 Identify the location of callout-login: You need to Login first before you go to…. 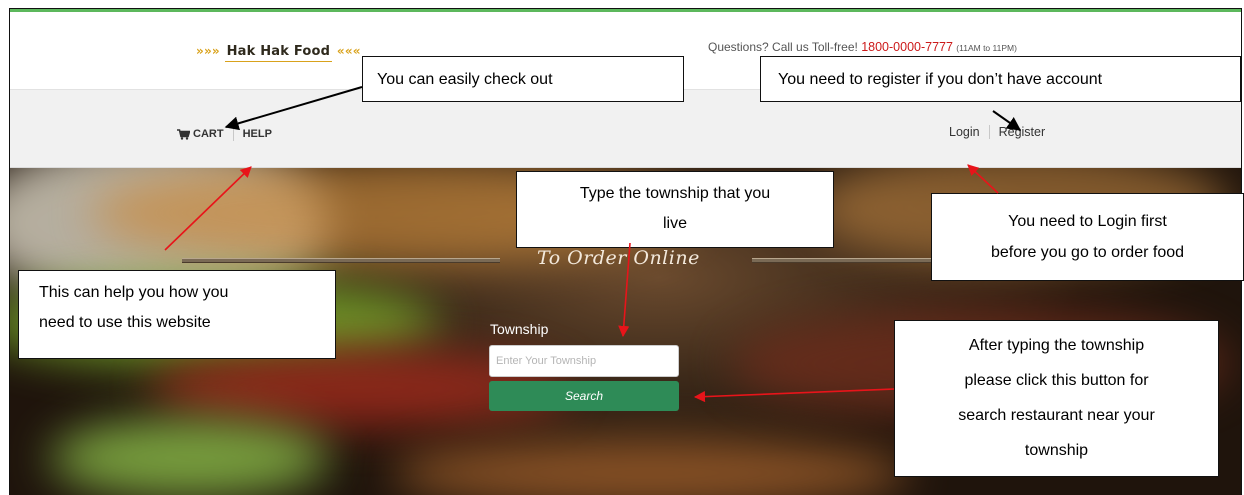
(1087, 237).